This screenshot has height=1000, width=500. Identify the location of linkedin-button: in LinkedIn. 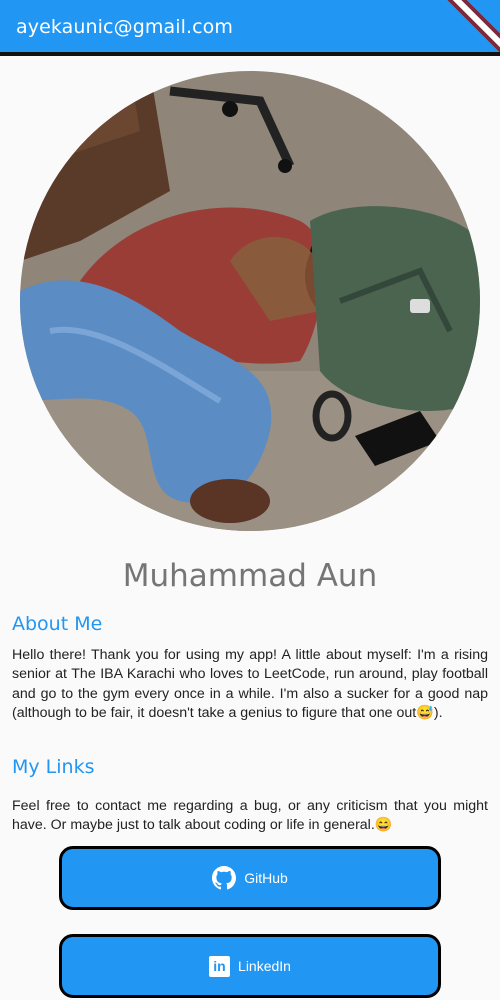
(250, 966).